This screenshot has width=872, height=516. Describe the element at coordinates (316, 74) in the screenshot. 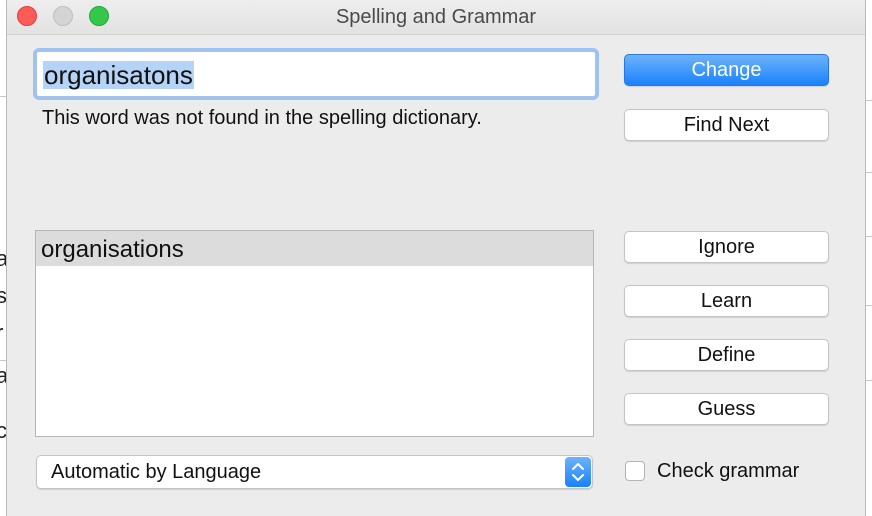

I see `misspelled-word-field: organisatons` at that location.